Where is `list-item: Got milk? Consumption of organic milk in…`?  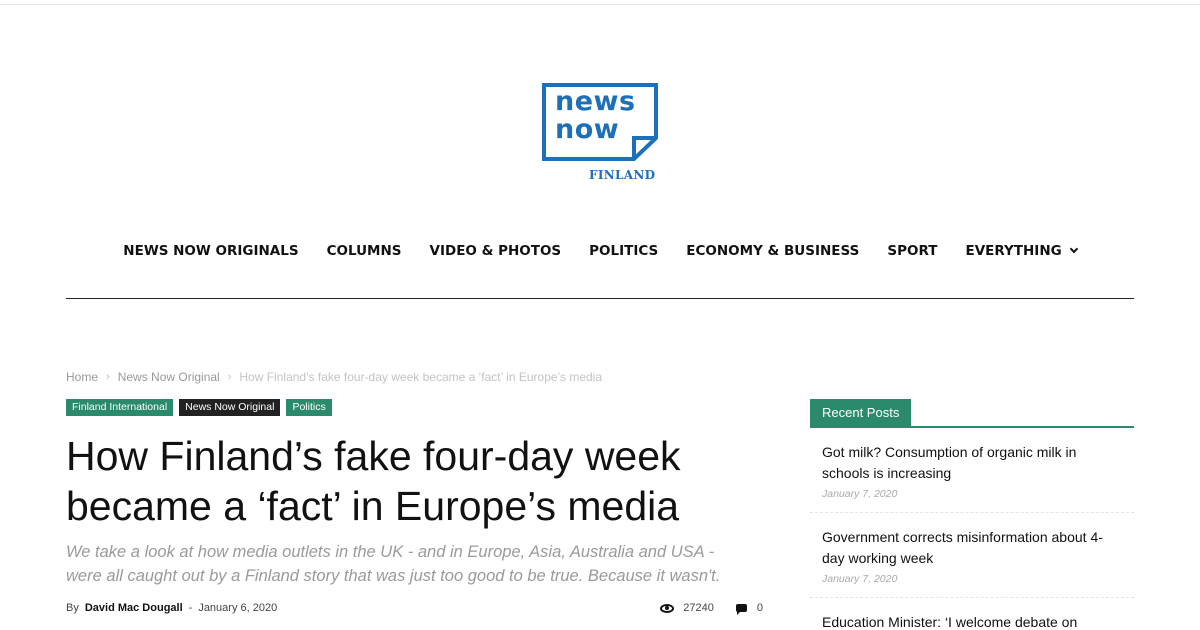 list-item: Got milk? Consumption of organic milk in… is located at coordinates (972, 470).